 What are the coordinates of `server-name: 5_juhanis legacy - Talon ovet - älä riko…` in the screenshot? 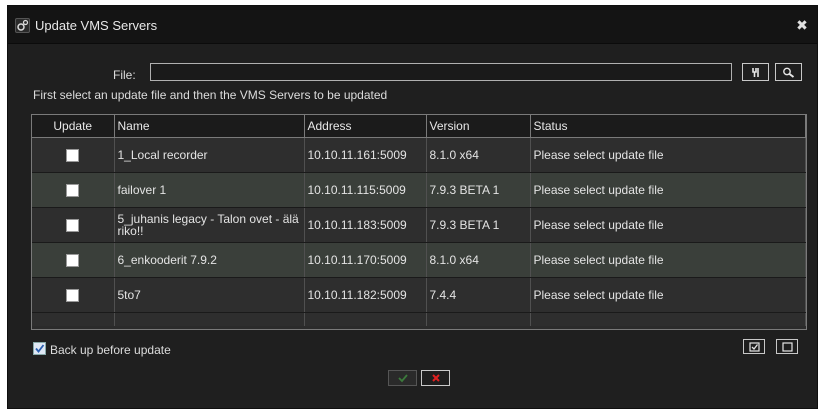 It's located at (209, 225).